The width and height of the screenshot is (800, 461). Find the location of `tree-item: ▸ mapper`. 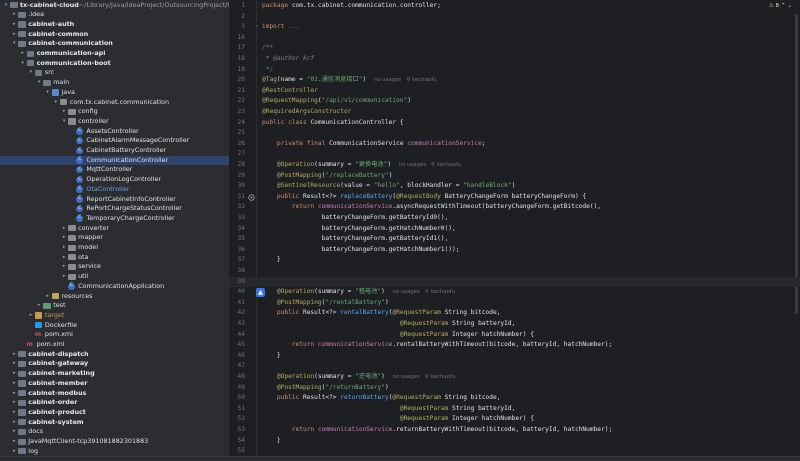

tree-item: ▸ mapper is located at coordinates (114, 238).